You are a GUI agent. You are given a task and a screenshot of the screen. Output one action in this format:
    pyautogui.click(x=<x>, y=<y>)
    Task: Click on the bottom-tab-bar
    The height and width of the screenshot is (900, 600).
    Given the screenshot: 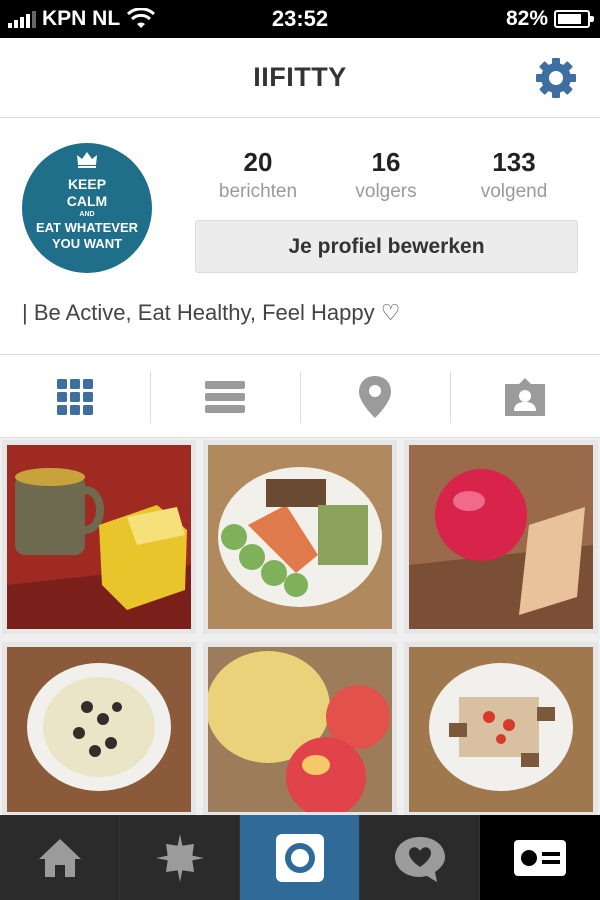 What is the action you would take?
    pyautogui.click(x=300, y=857)
    